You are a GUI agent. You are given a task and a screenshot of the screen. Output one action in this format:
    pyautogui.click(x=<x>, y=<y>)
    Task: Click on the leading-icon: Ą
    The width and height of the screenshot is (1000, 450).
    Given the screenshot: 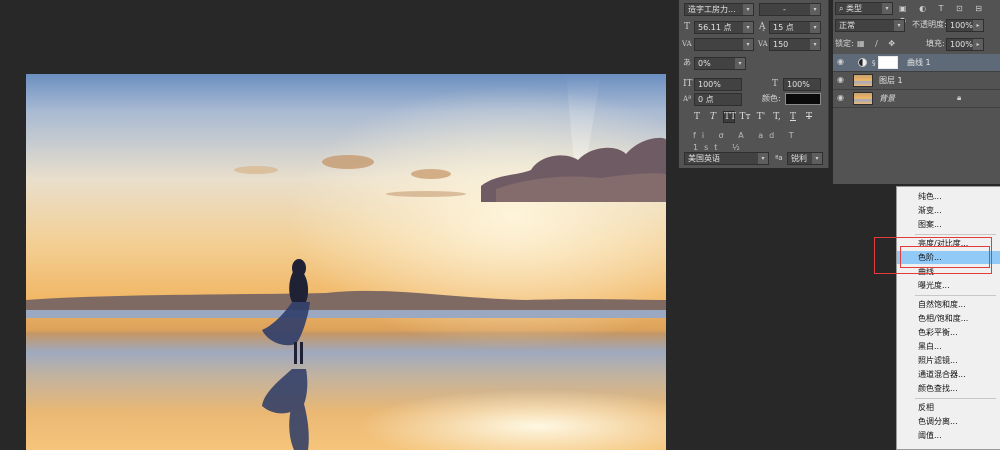 What is the action you would take?
    pyautogui.click(x=762, y=27)
    